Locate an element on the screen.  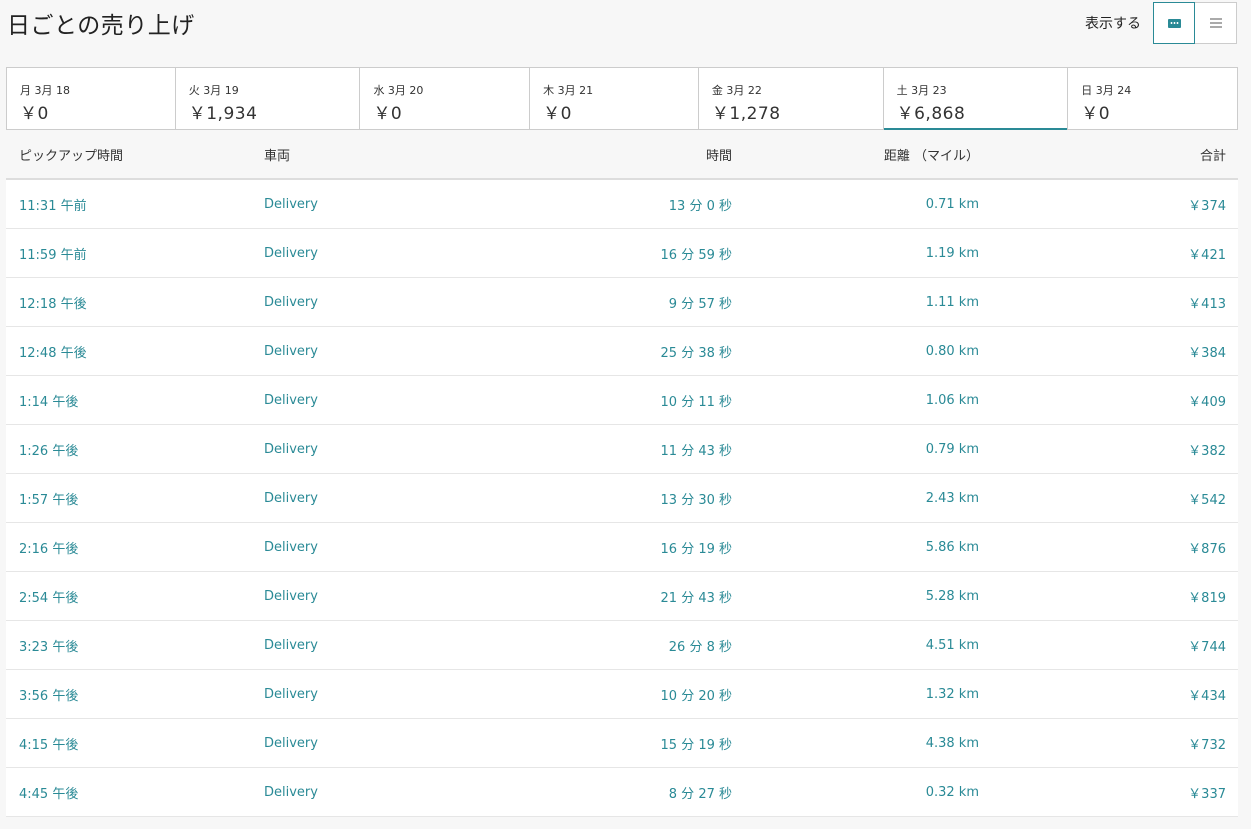
header-duration: 時間 is located at coordinates (719, 154).